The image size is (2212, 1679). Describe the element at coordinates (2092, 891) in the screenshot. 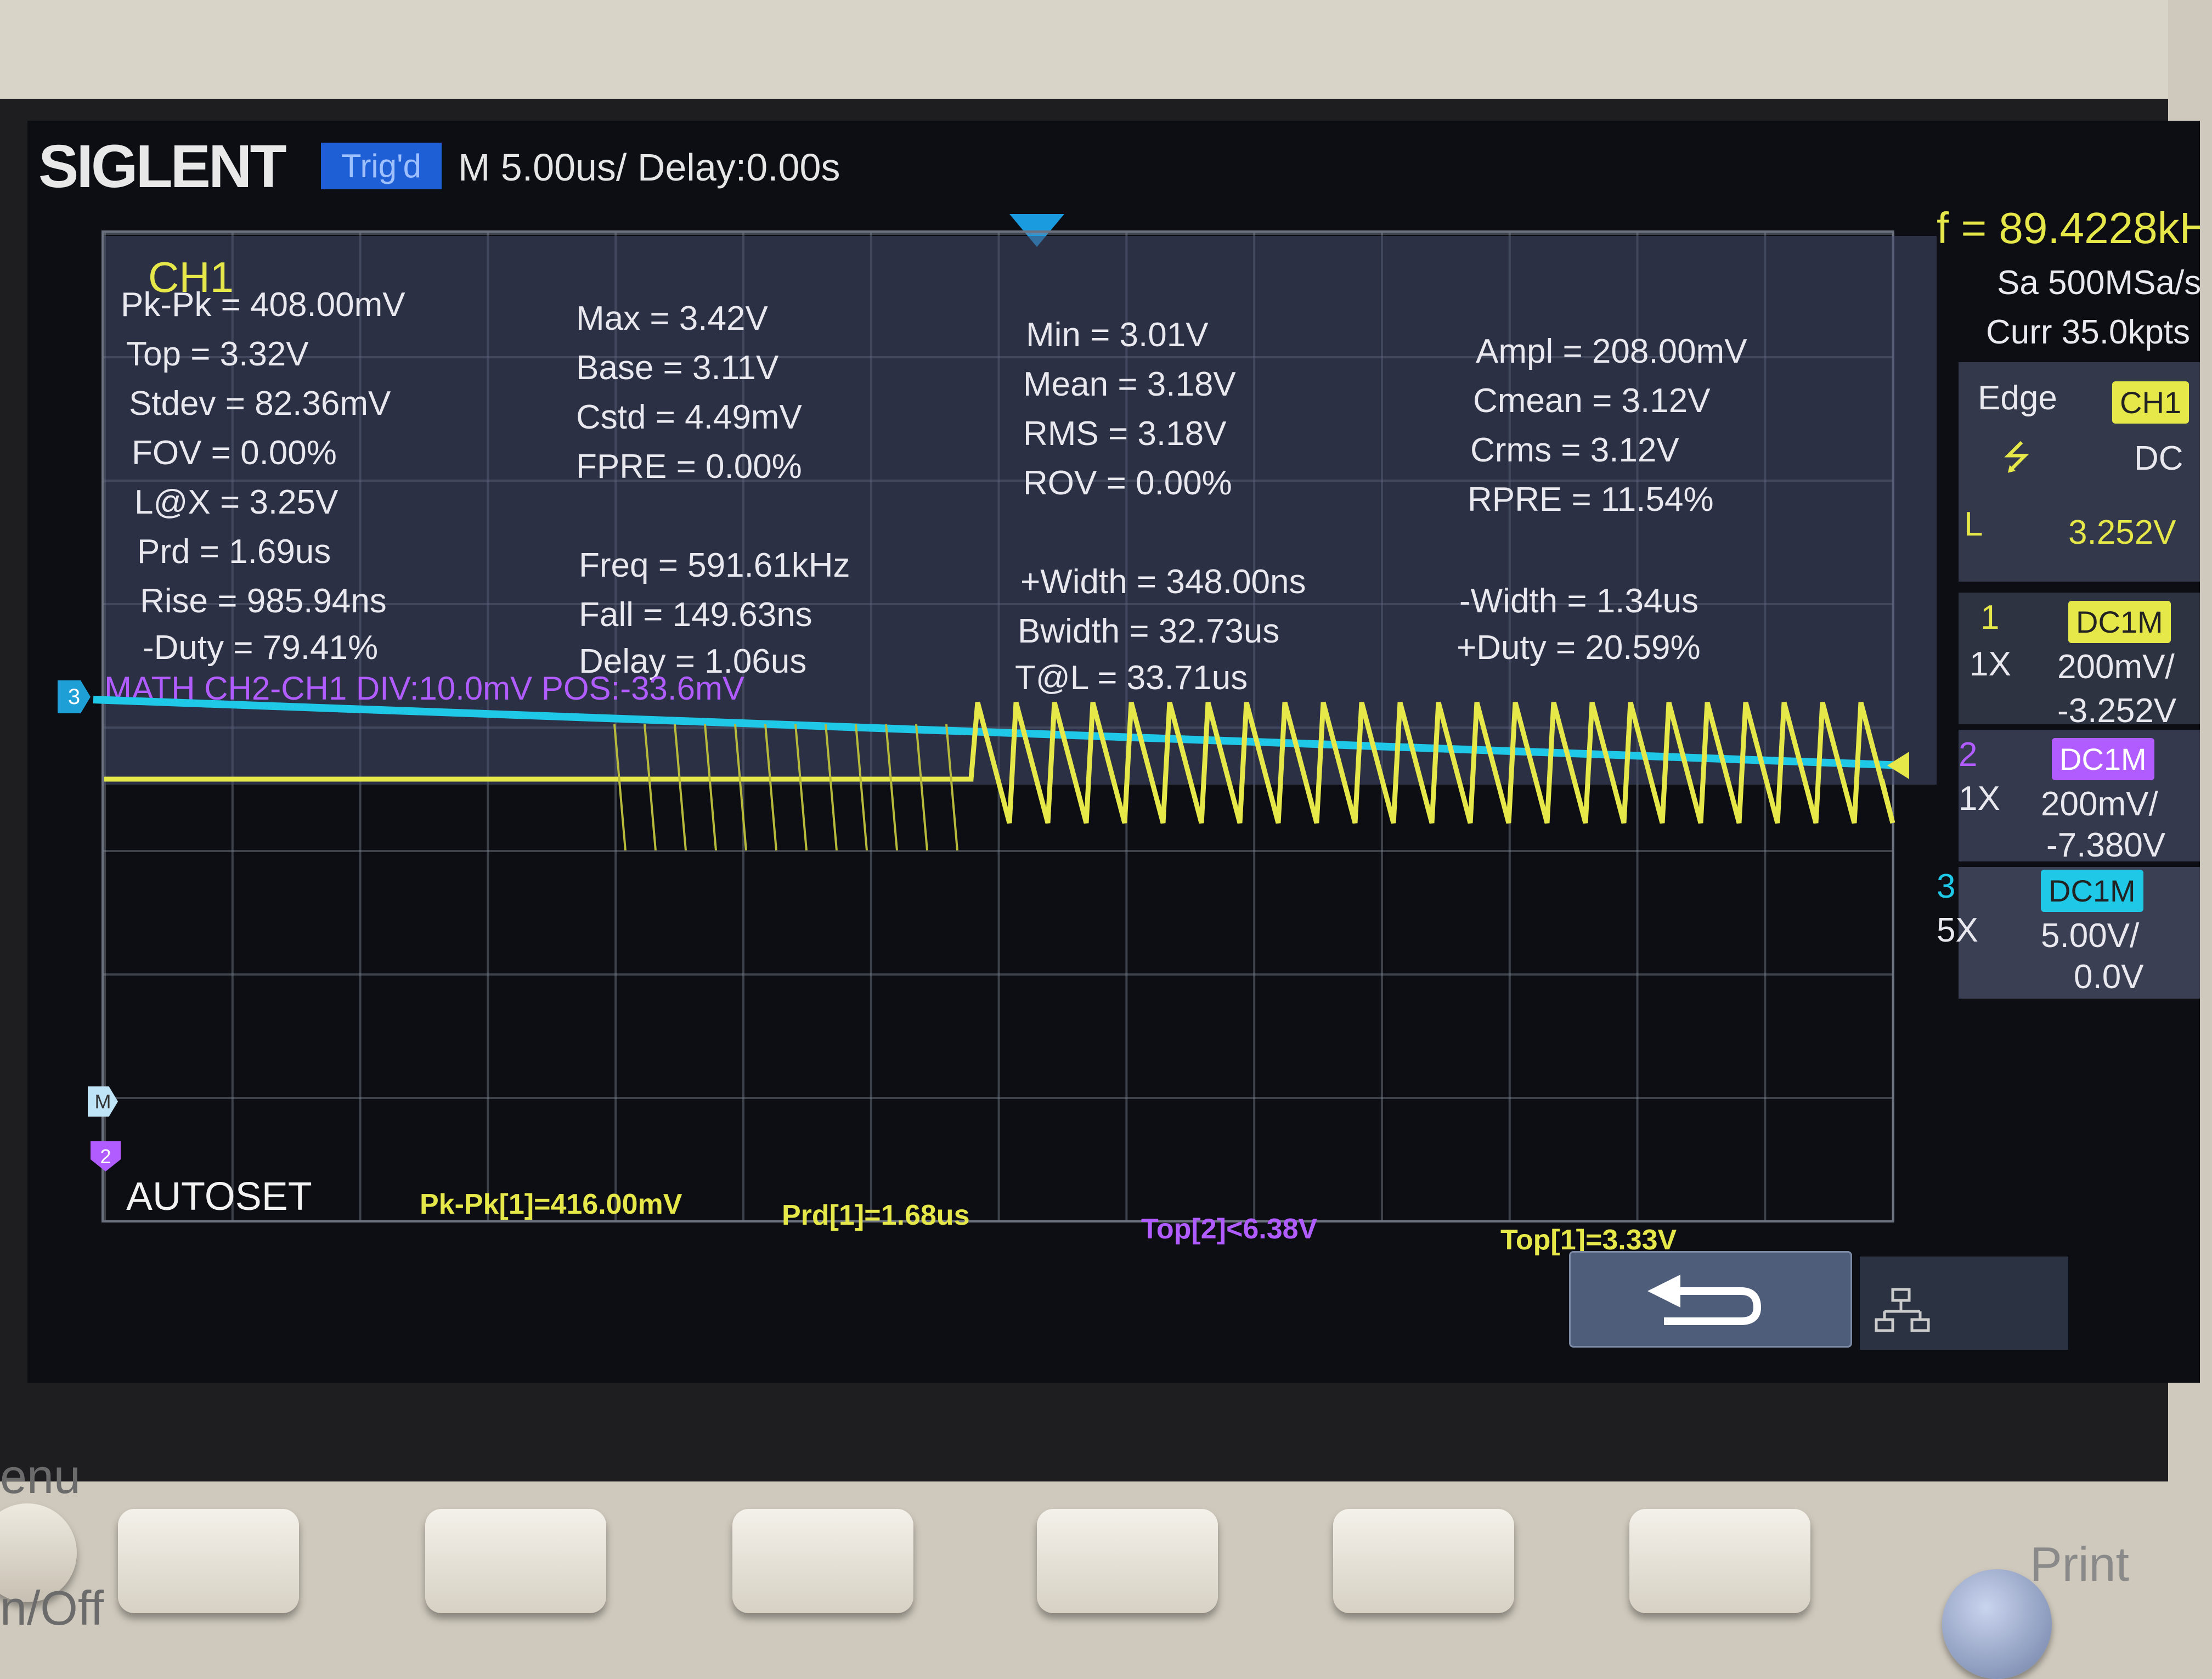

I see `ch3-coupling-badge: DC1M` at that location.